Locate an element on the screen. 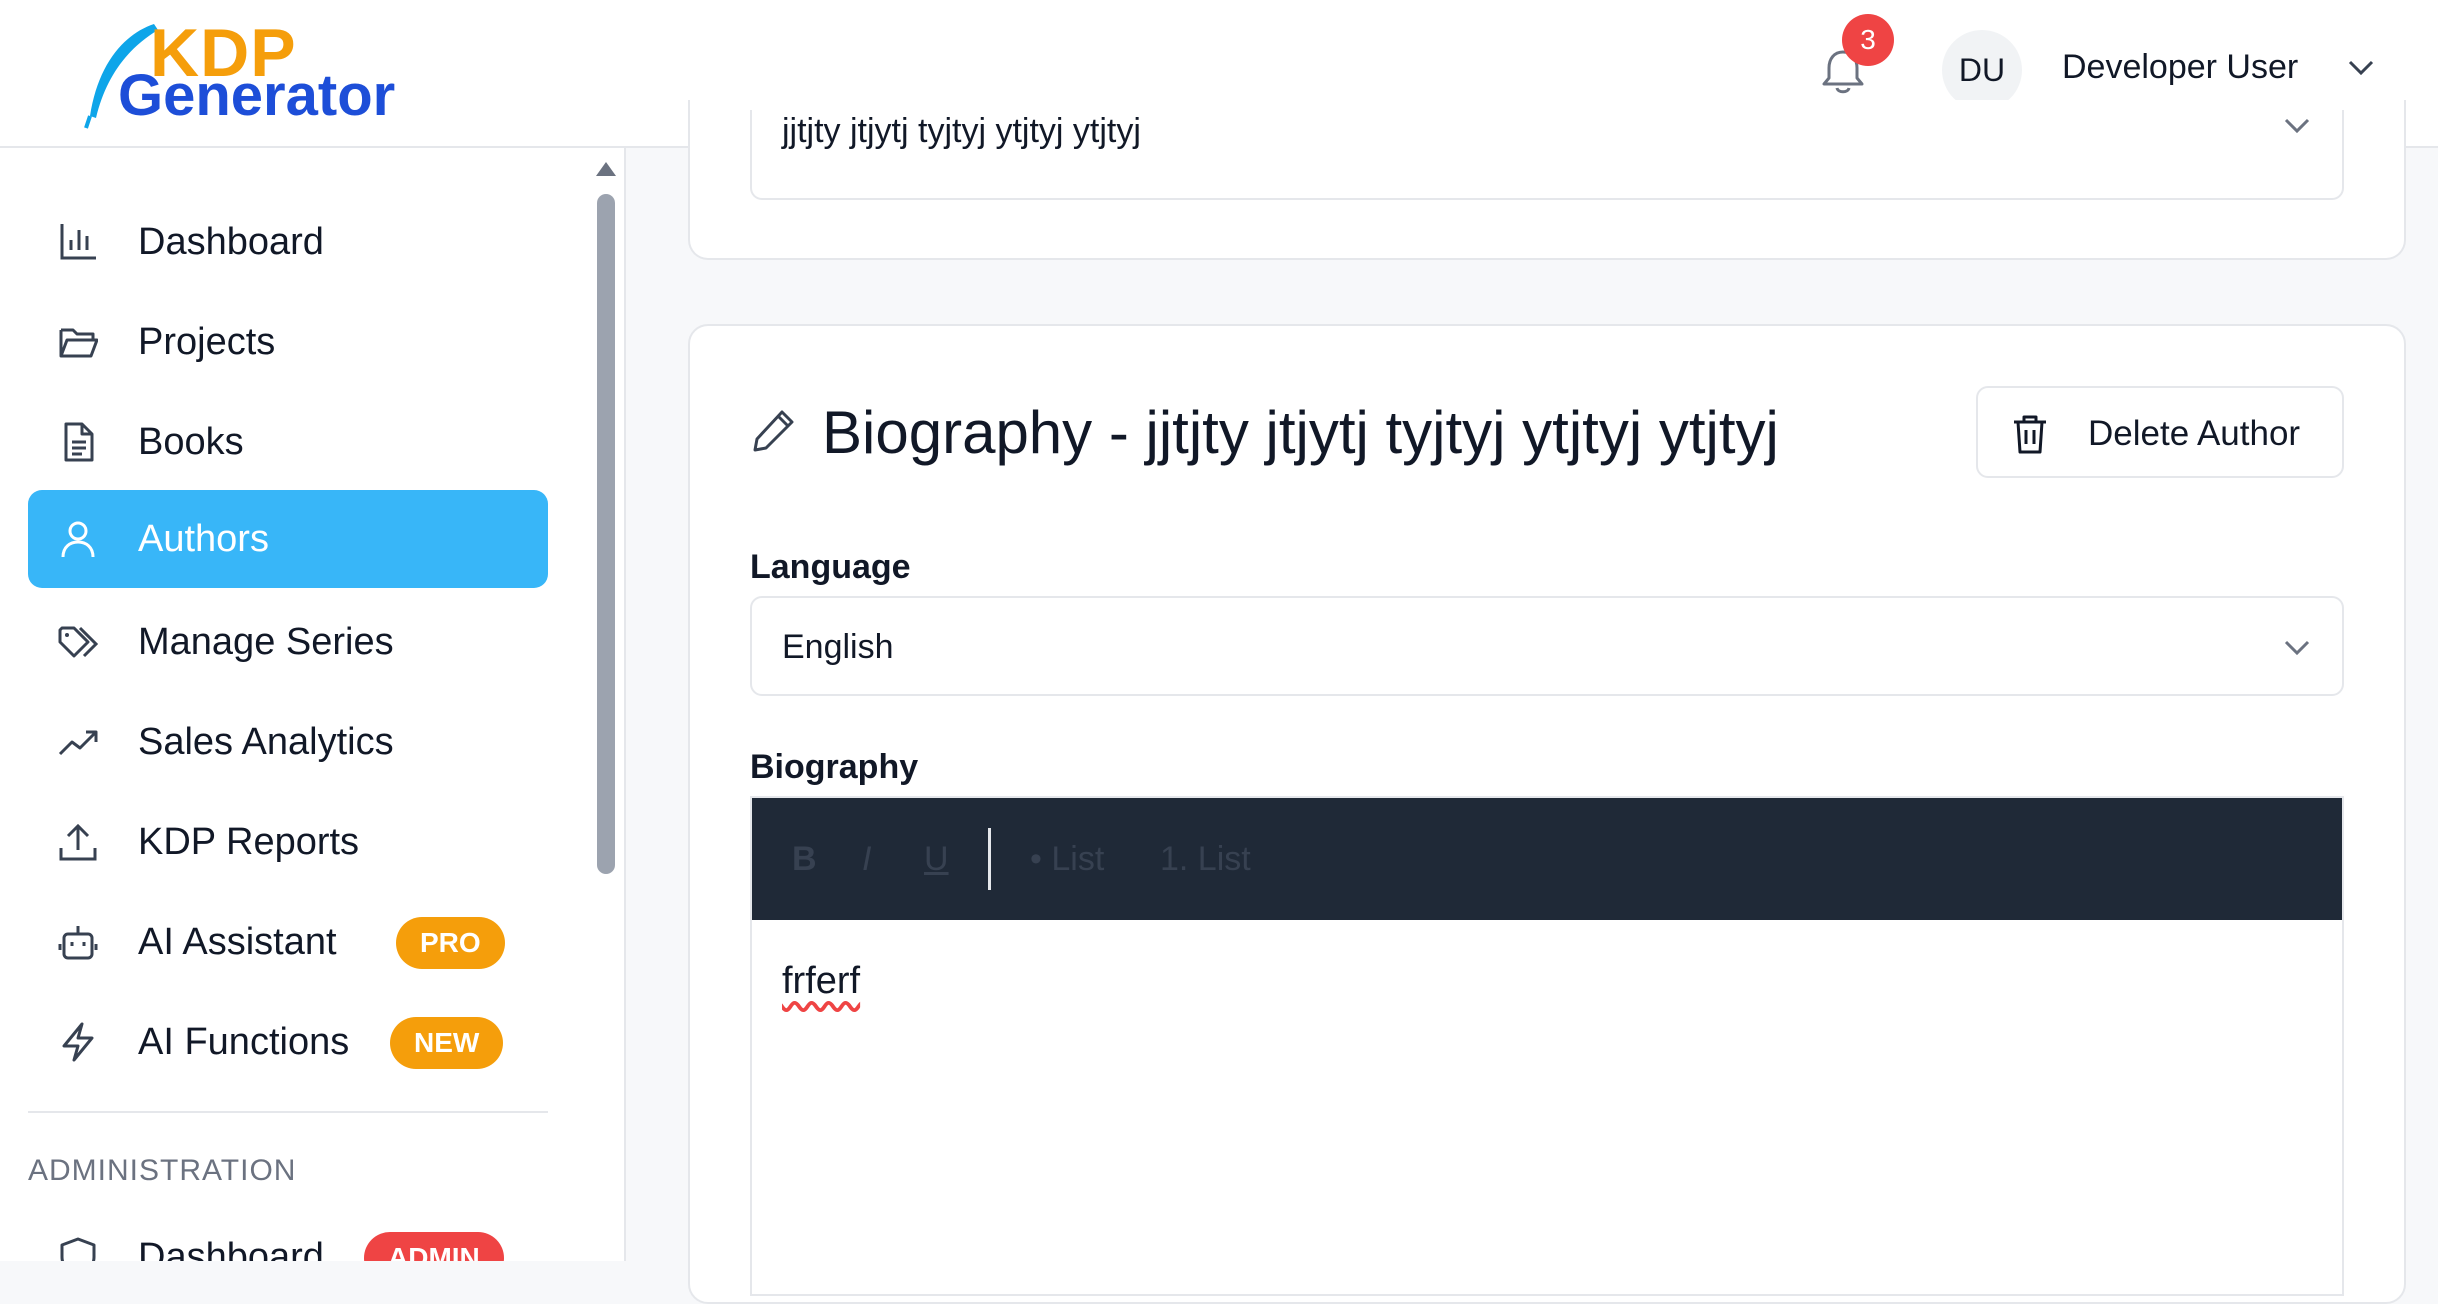 This screenshot has height=1304, width=2438. file-text-icon is located at coordinates (79, 442).